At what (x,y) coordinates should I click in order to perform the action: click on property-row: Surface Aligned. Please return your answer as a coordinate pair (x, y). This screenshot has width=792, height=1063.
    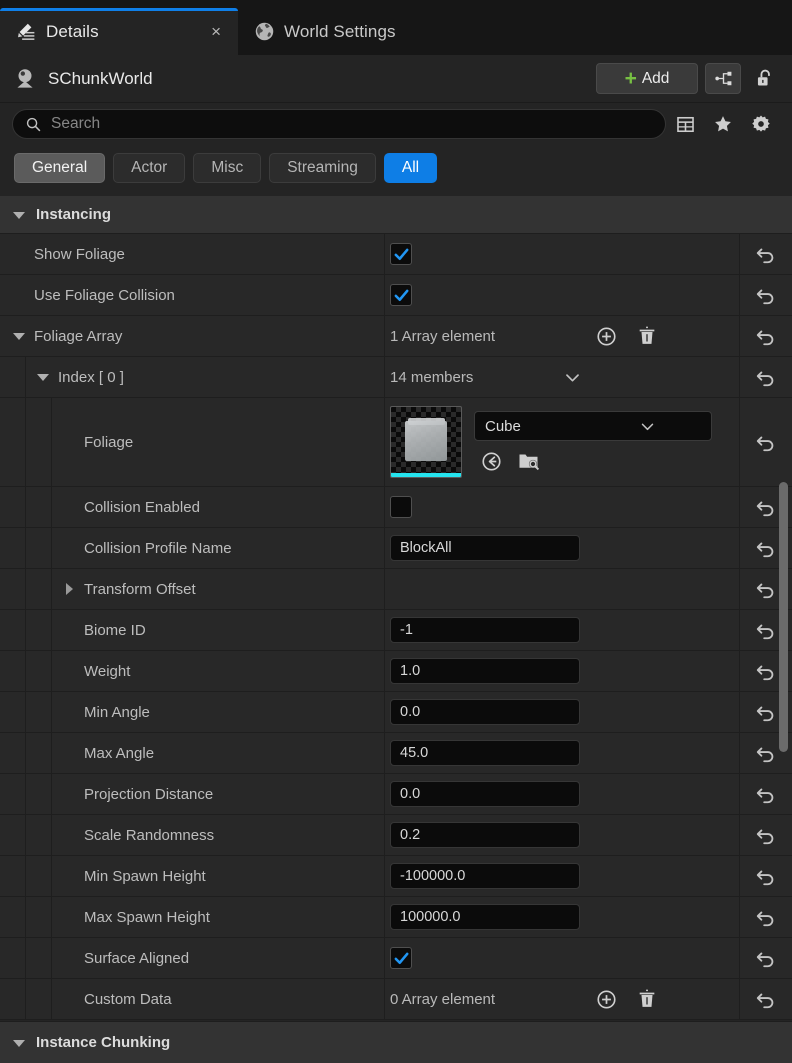
    Looking at the image, I should click on (396, 958).